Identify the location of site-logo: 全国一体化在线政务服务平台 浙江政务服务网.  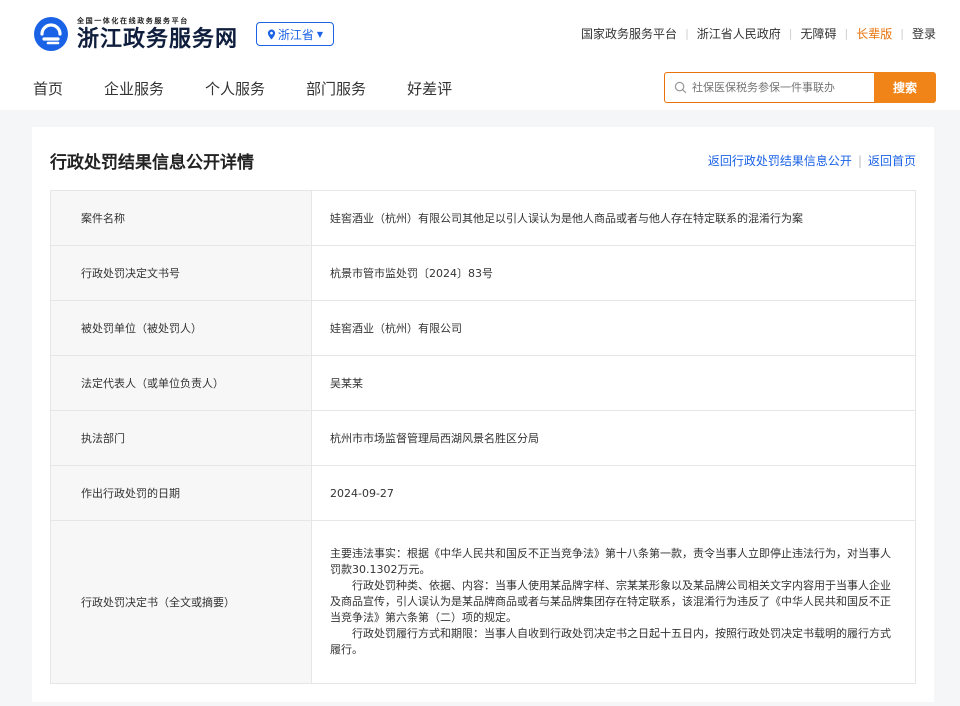
(135, 34).